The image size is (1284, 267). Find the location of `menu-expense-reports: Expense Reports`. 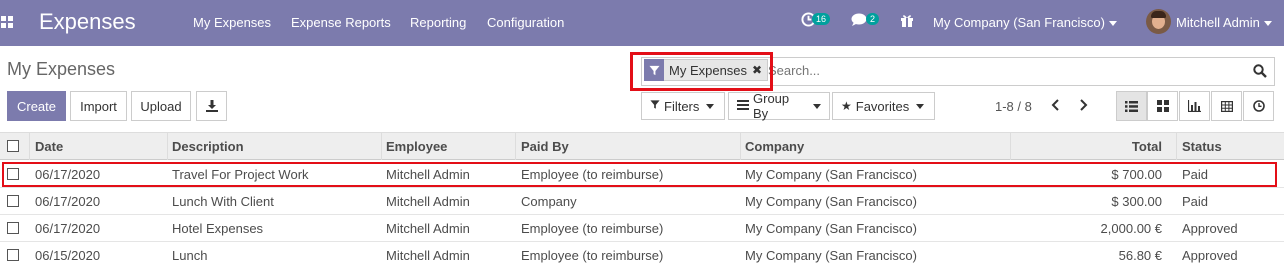

menu-expense-reports: Expense Reports is located at coordinates (341, 22).